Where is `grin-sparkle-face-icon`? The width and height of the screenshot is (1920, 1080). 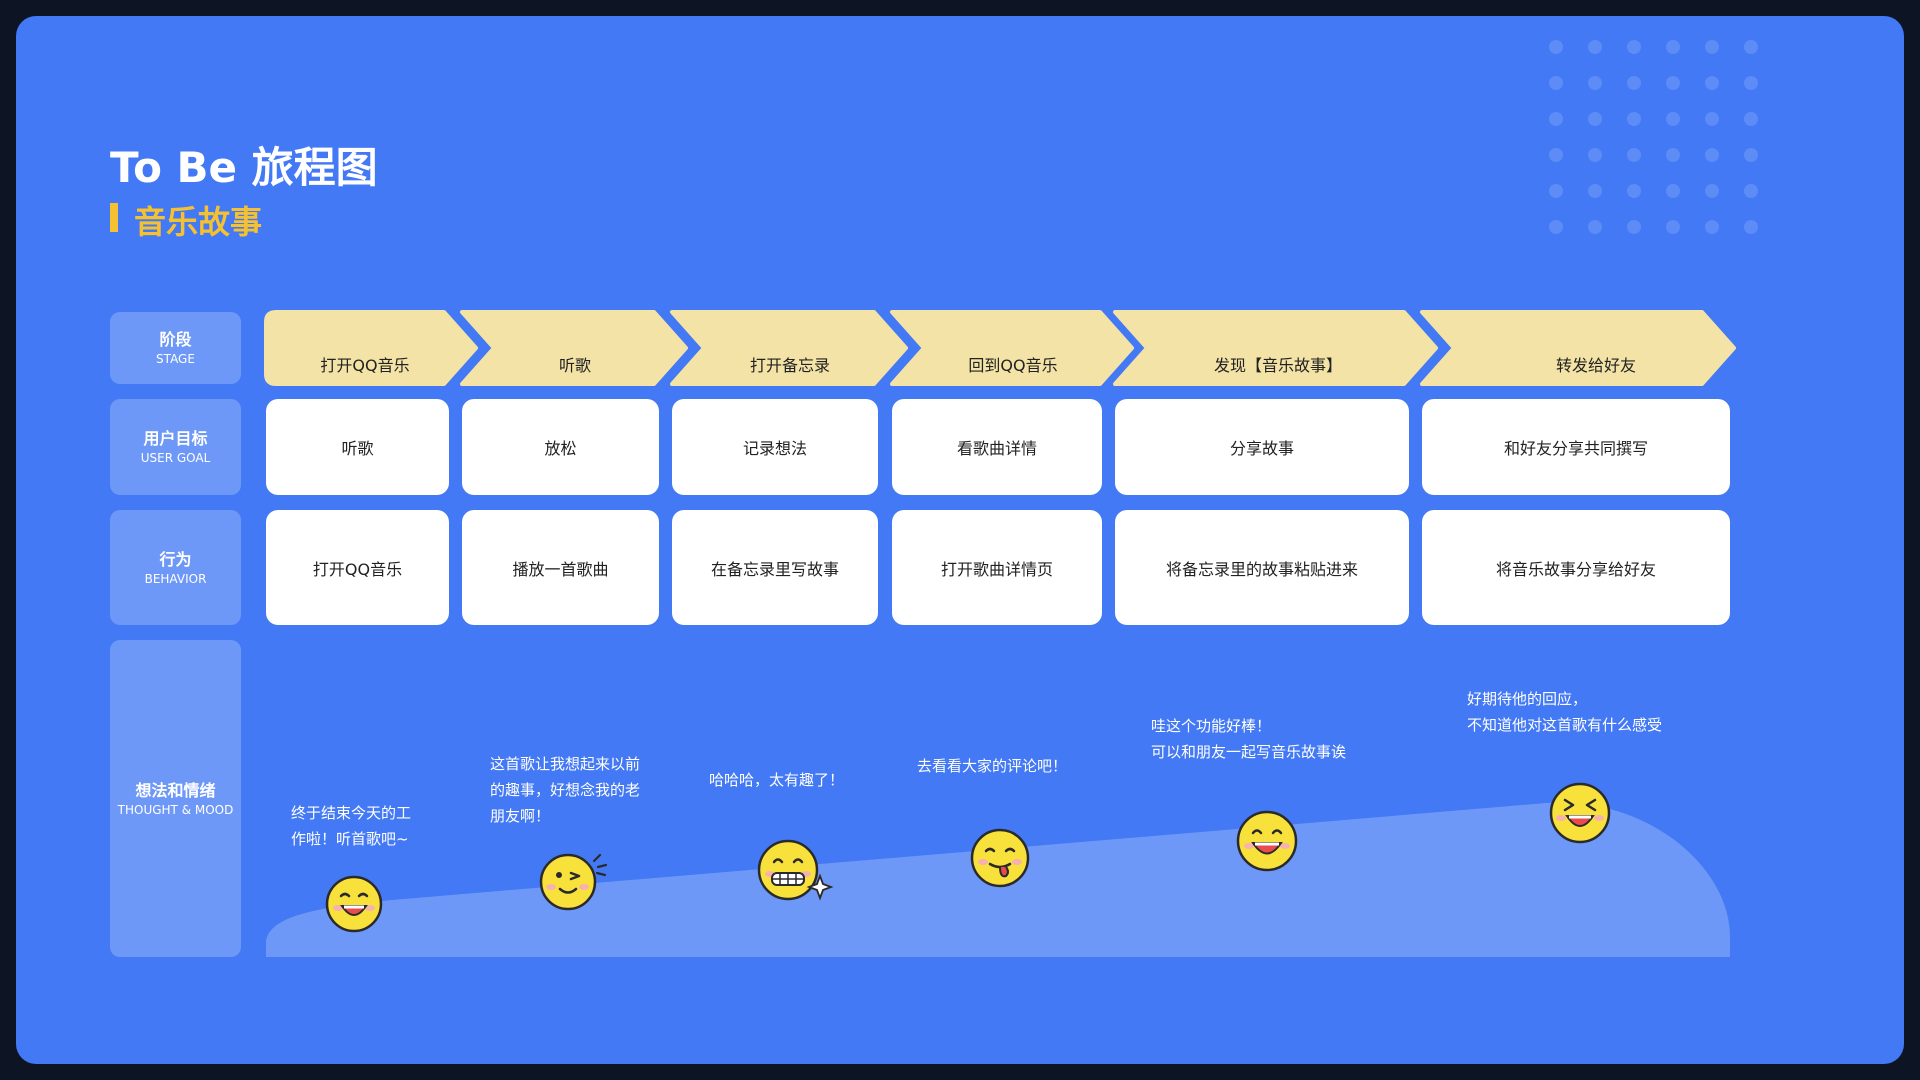
grin-sparkle-face-icon is located at coordinates (795, 870).